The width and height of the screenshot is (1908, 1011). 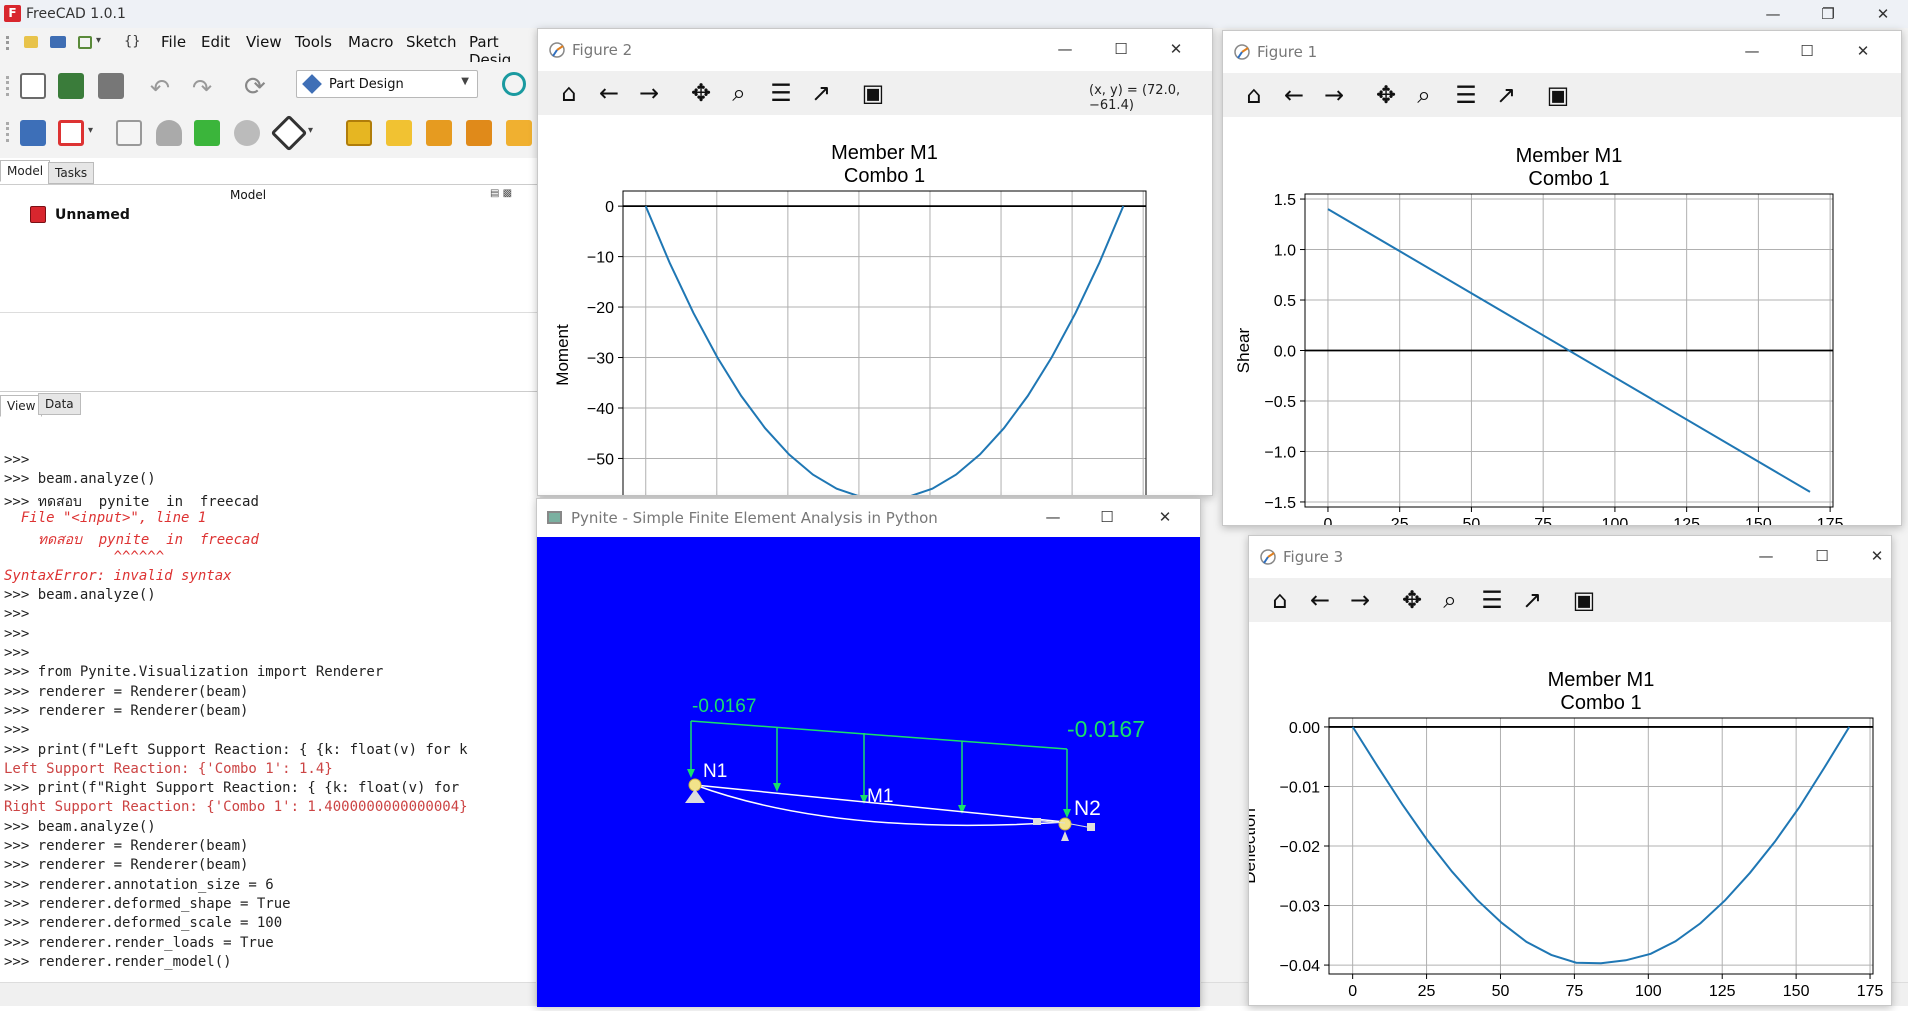 What do you see at coordinates (1285, 301) in the screenshot?
I see `y-tick-label: 0.5` at bounding box center [1285, 301].